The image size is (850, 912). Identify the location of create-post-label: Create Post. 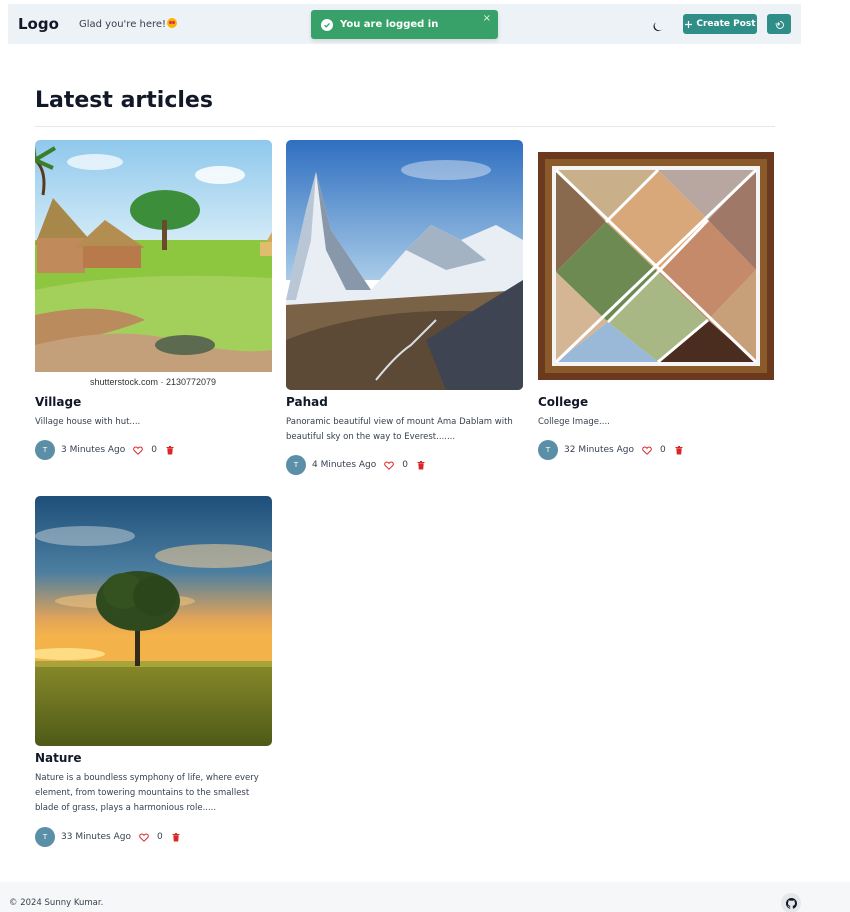
(726, 24).